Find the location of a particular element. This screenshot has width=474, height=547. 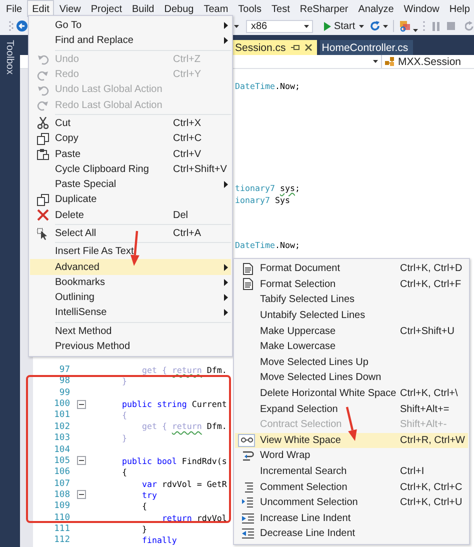

menu-item: Format Document Ctrl+K, Ctrl+D is located at coordinates (351, 269).